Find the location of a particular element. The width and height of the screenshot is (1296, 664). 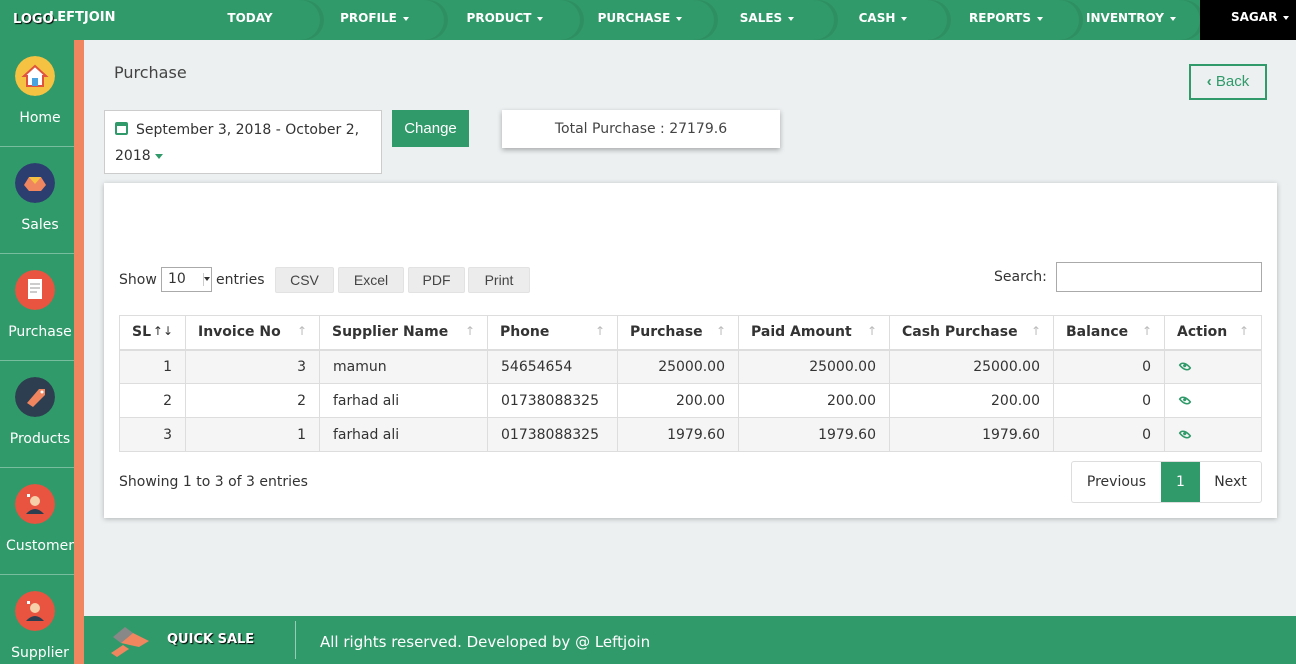

nav-inventory: INVENTROY is located at coordinates (1131, 20).